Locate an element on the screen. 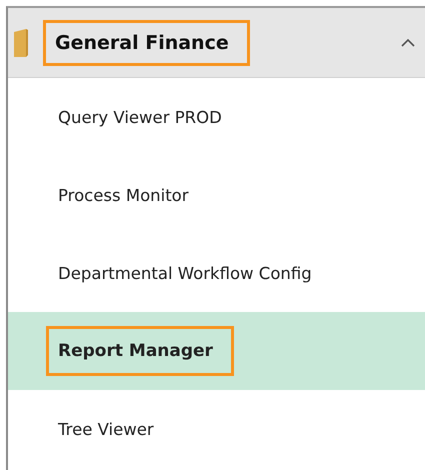 The image size is (425, 470). item-label: Tree Viewer is located at coordinates (106, 429).